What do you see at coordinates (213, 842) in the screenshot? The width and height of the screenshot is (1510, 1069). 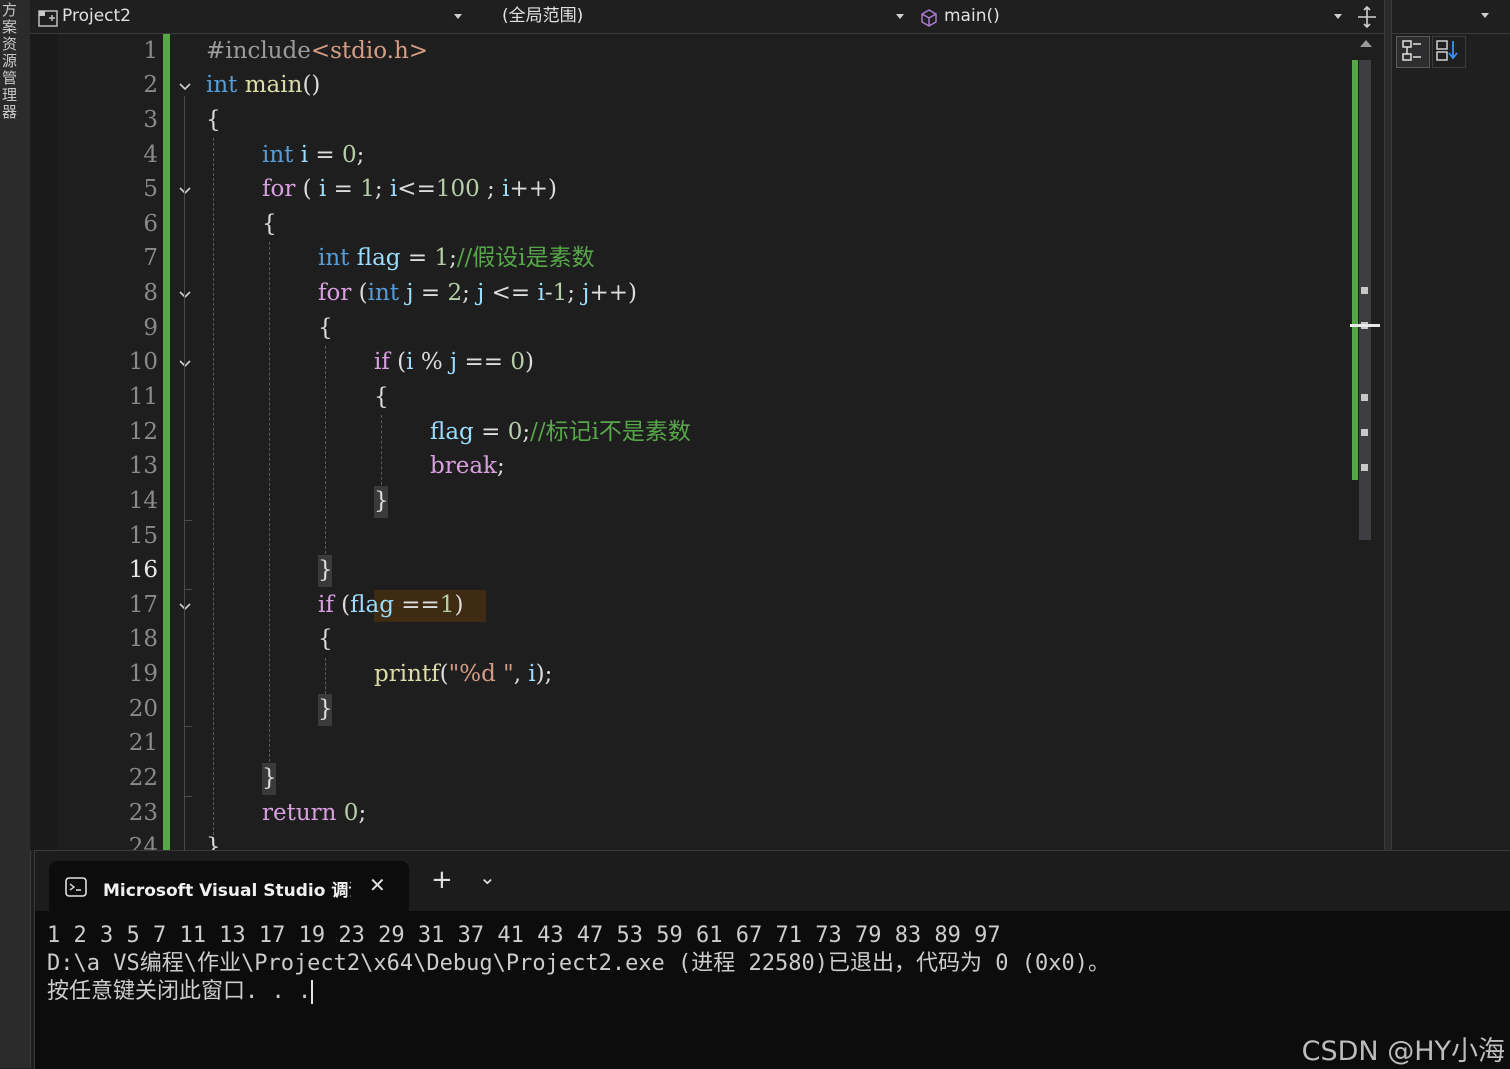 I see `code-line-24: }` at bounding box center [213, 842].